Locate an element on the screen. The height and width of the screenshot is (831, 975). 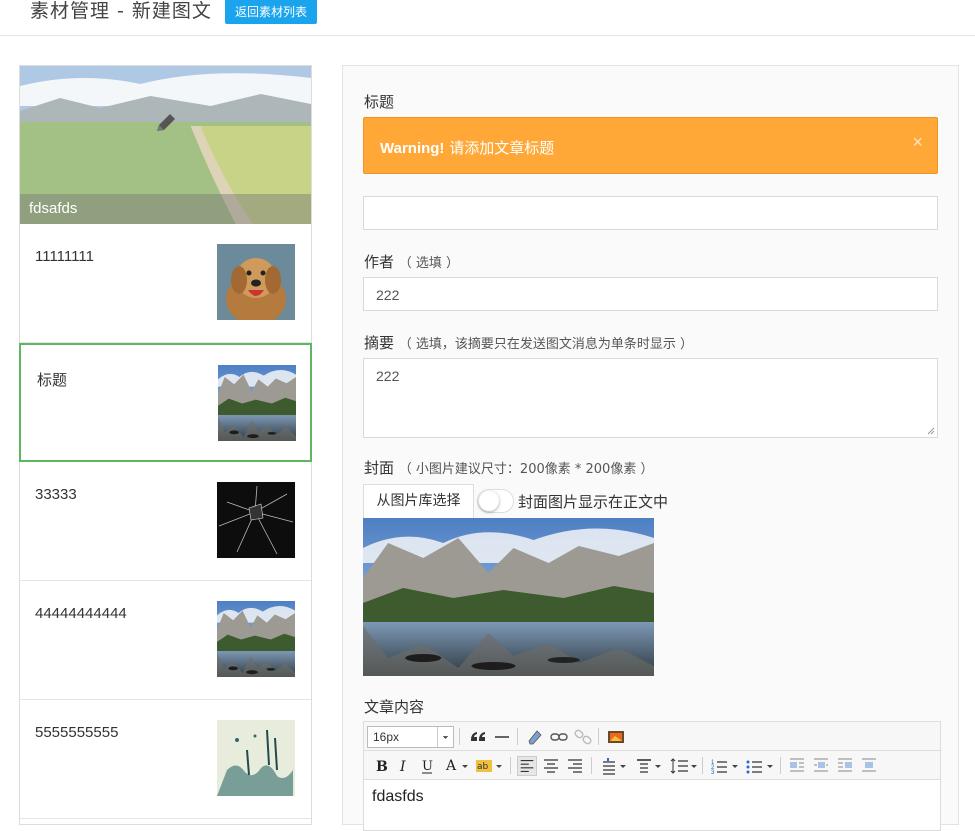
svg-text: B is located at coordinates (382, 767).